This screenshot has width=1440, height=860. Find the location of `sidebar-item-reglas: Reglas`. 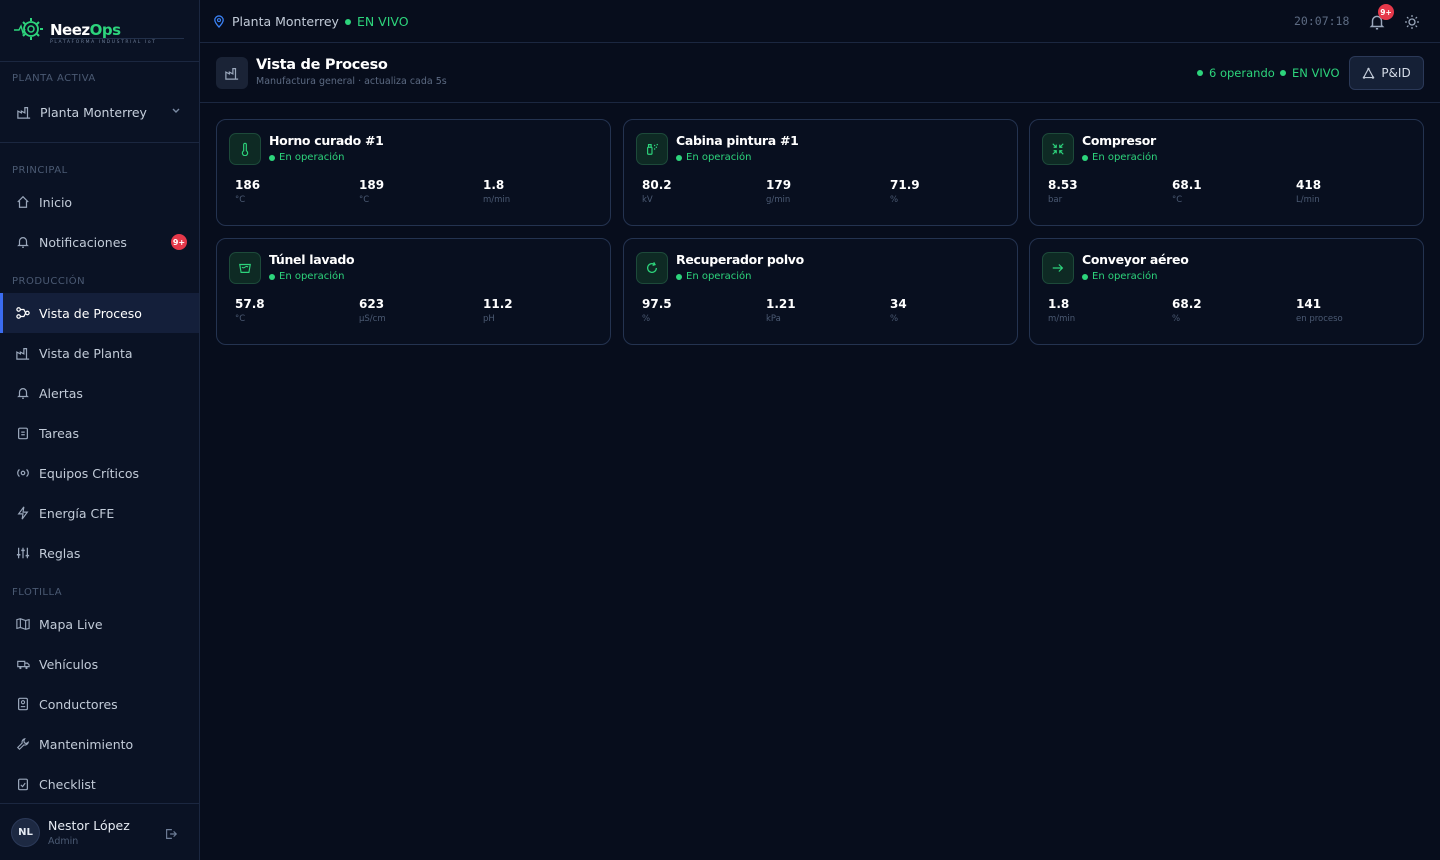

sidebar-item-reglas: Reglas is located at coordinates (99, 553).